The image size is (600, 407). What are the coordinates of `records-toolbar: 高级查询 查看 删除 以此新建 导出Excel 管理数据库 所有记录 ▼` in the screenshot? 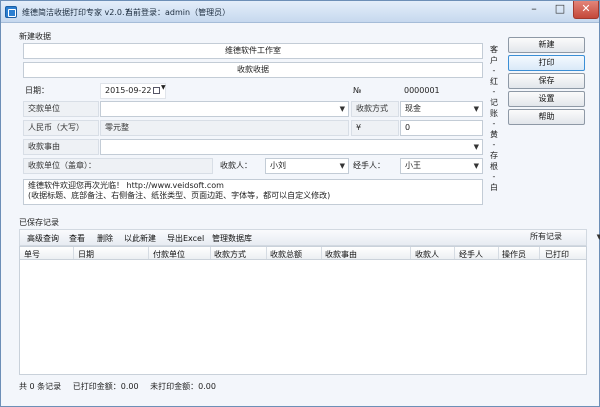 It's located at (309, 237).